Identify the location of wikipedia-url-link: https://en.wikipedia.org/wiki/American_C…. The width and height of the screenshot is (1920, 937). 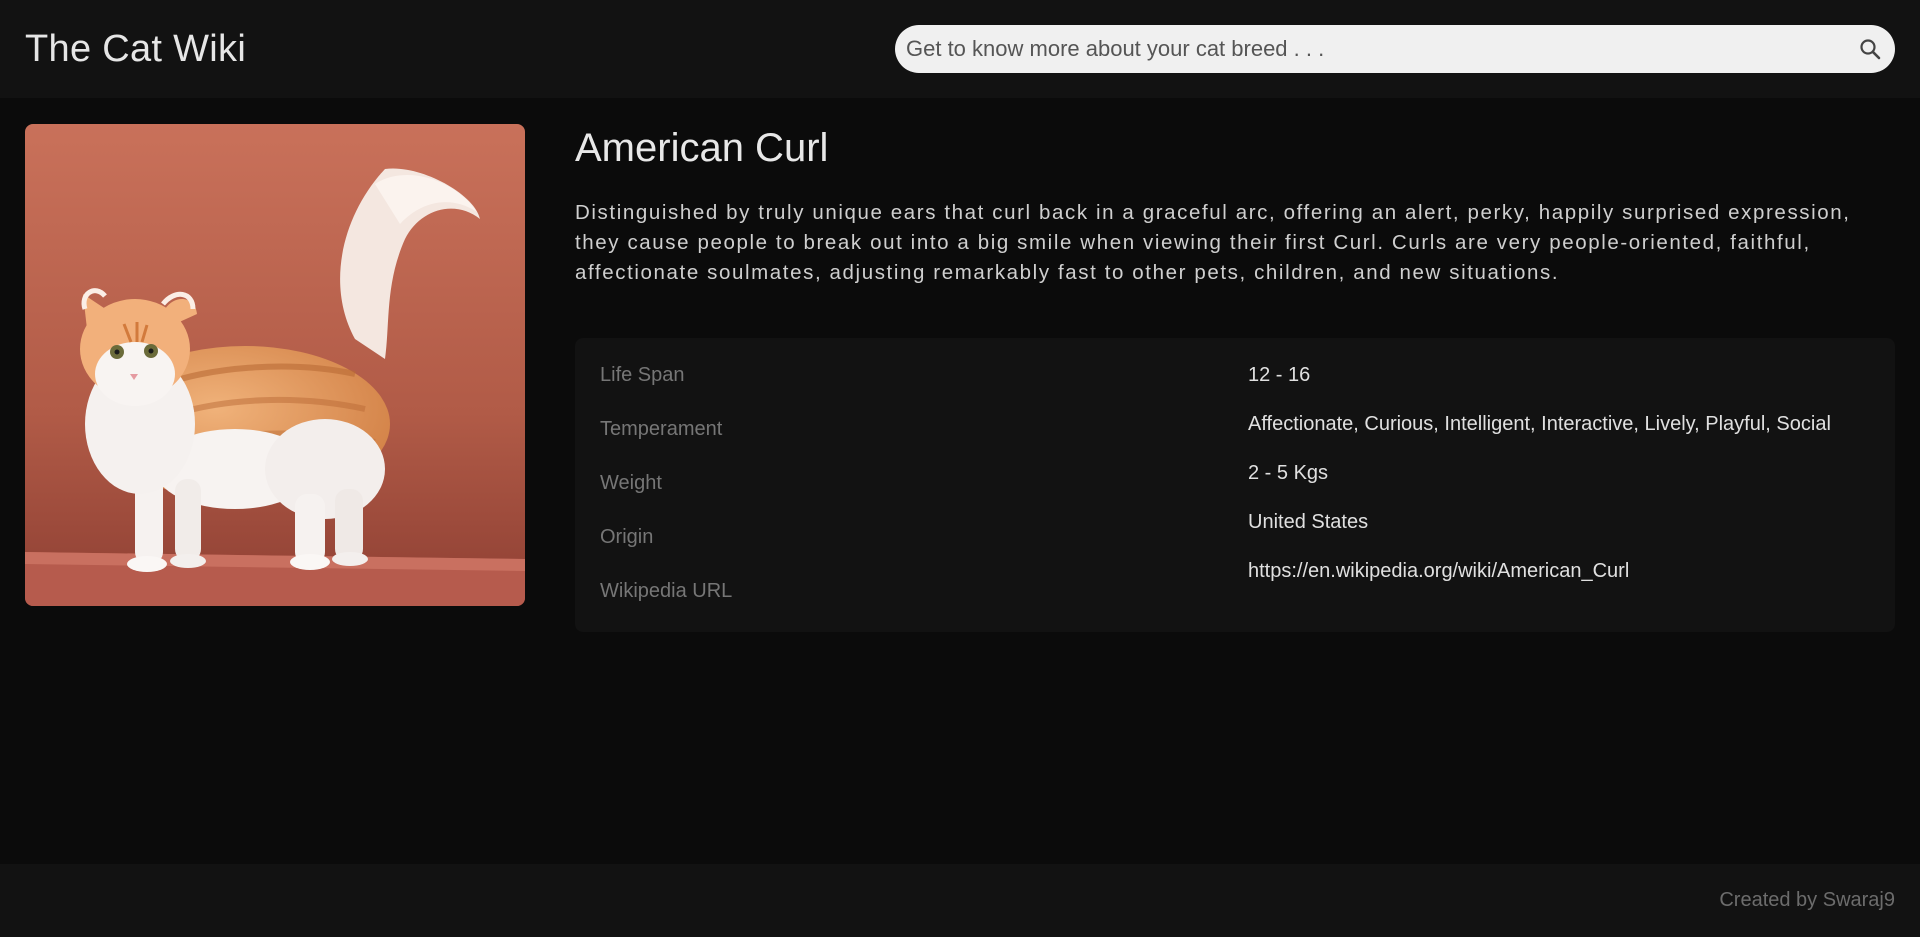
(1548, 571).